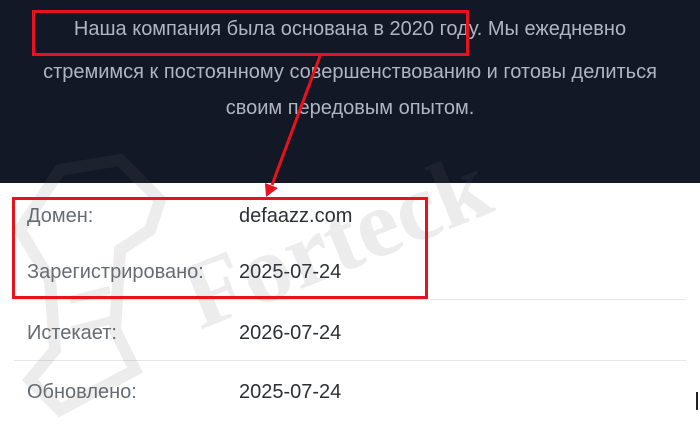 The height and width of the screenshot is (429, 700). Describe the element at coordinates (72, 333) in the screenshot. I see `expires-label: Истекает:` at that location.